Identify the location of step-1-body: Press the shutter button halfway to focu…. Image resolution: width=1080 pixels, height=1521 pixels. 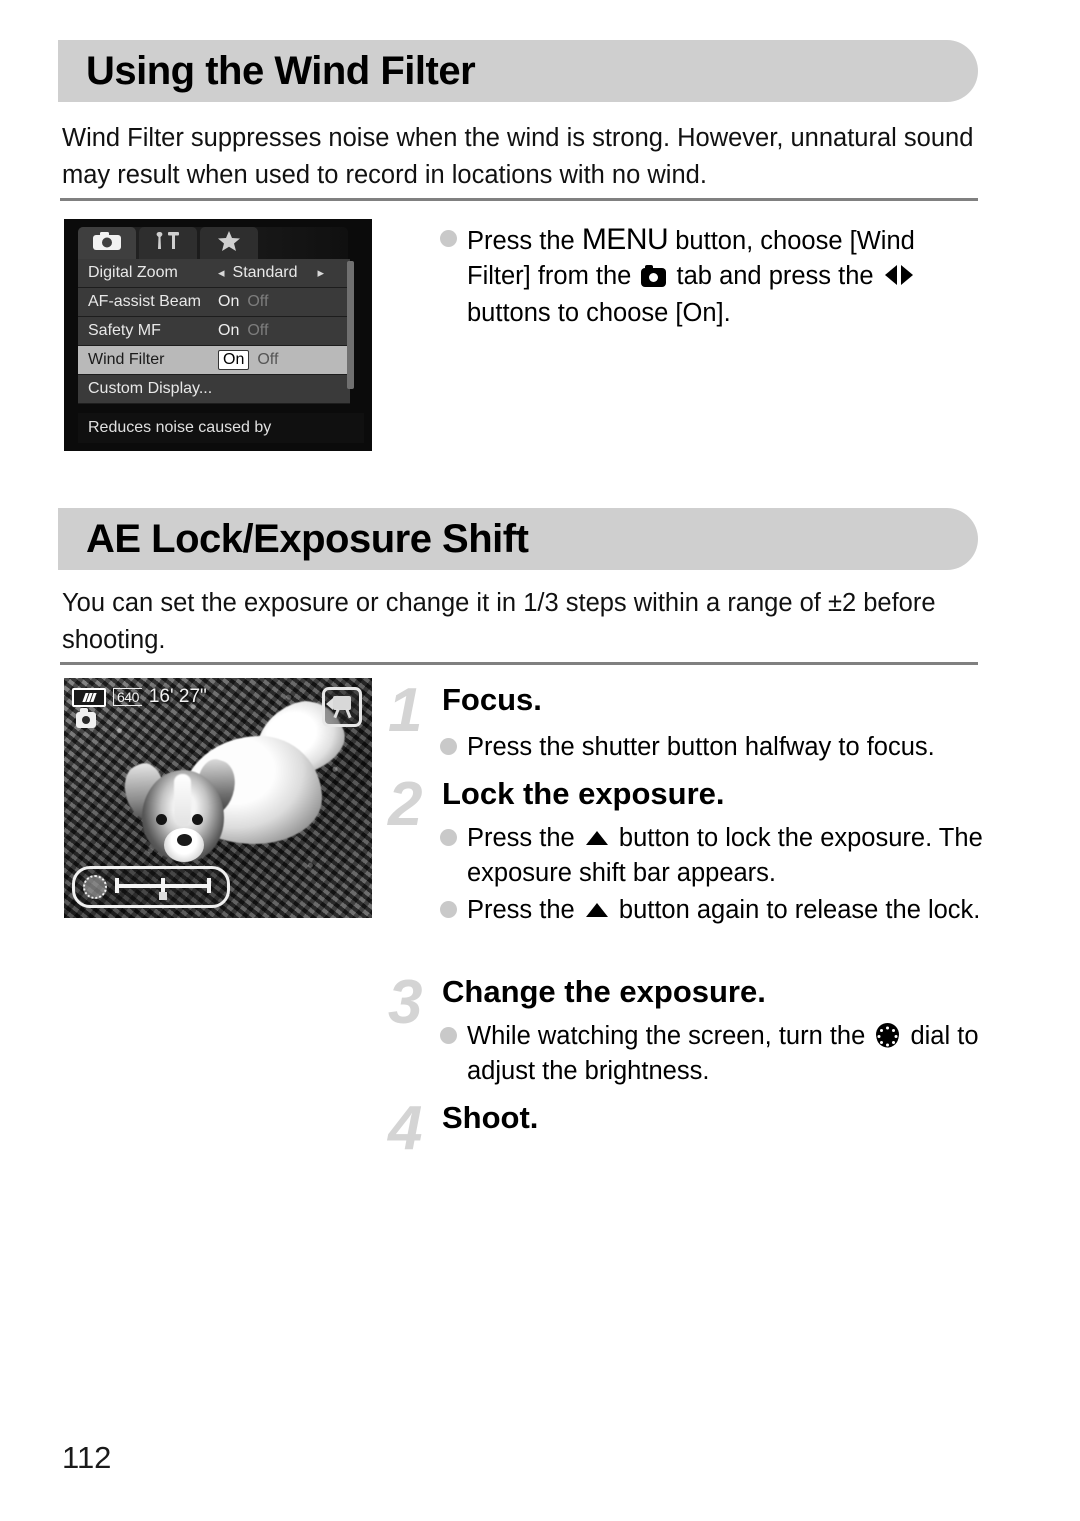
(710, 747).